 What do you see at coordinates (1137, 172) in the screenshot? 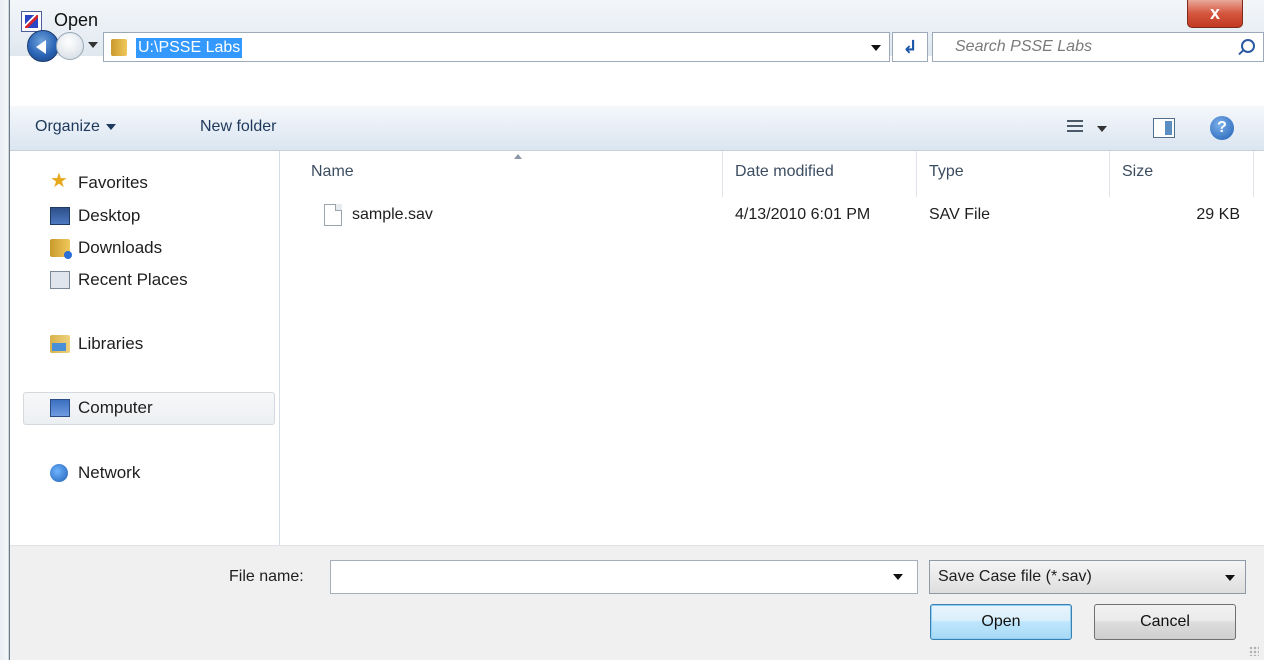
I see `column-header-size: Size` at bounding box center [1137, 172].